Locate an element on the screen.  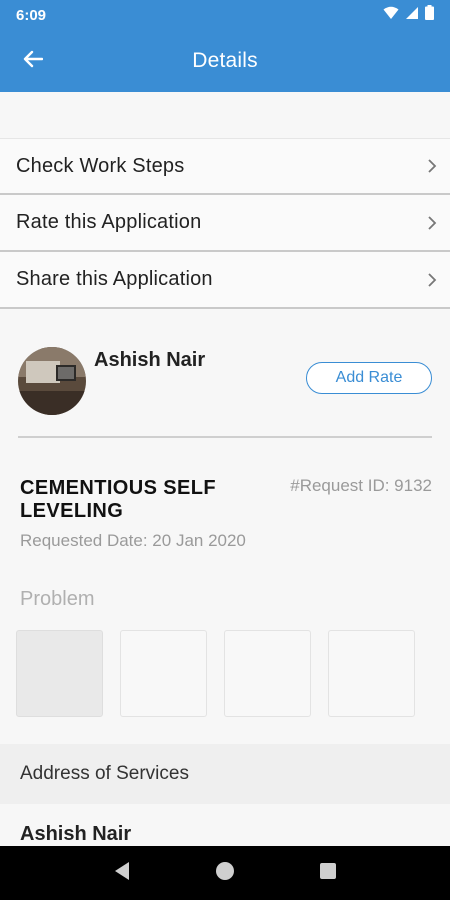
wifi-icon is located at coordinates (391, 15).